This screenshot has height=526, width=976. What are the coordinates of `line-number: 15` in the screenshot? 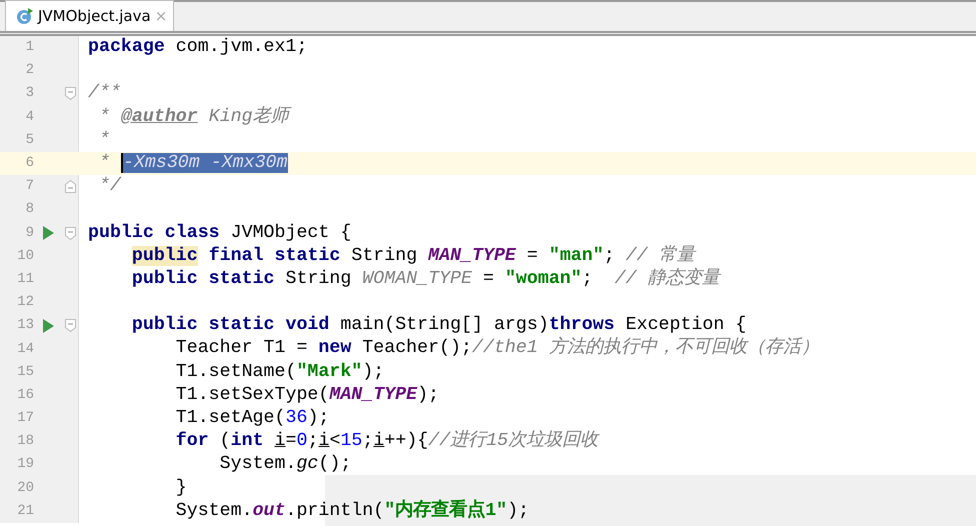 It's located at (25, 372).